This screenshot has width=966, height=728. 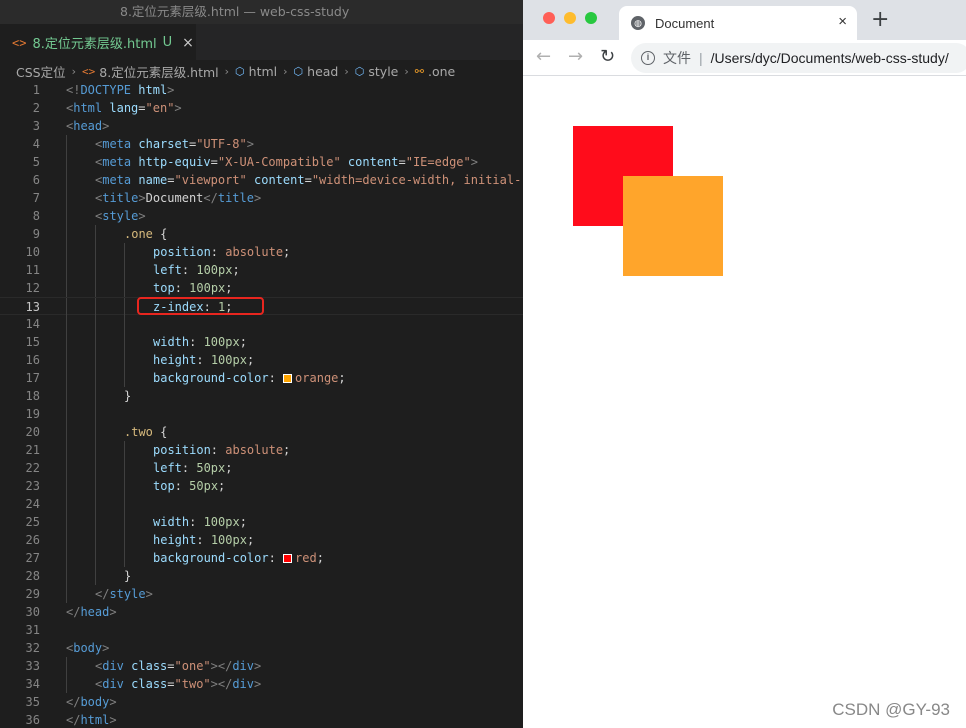 I want to click on code-token: charset, so click(x=163, y=144).